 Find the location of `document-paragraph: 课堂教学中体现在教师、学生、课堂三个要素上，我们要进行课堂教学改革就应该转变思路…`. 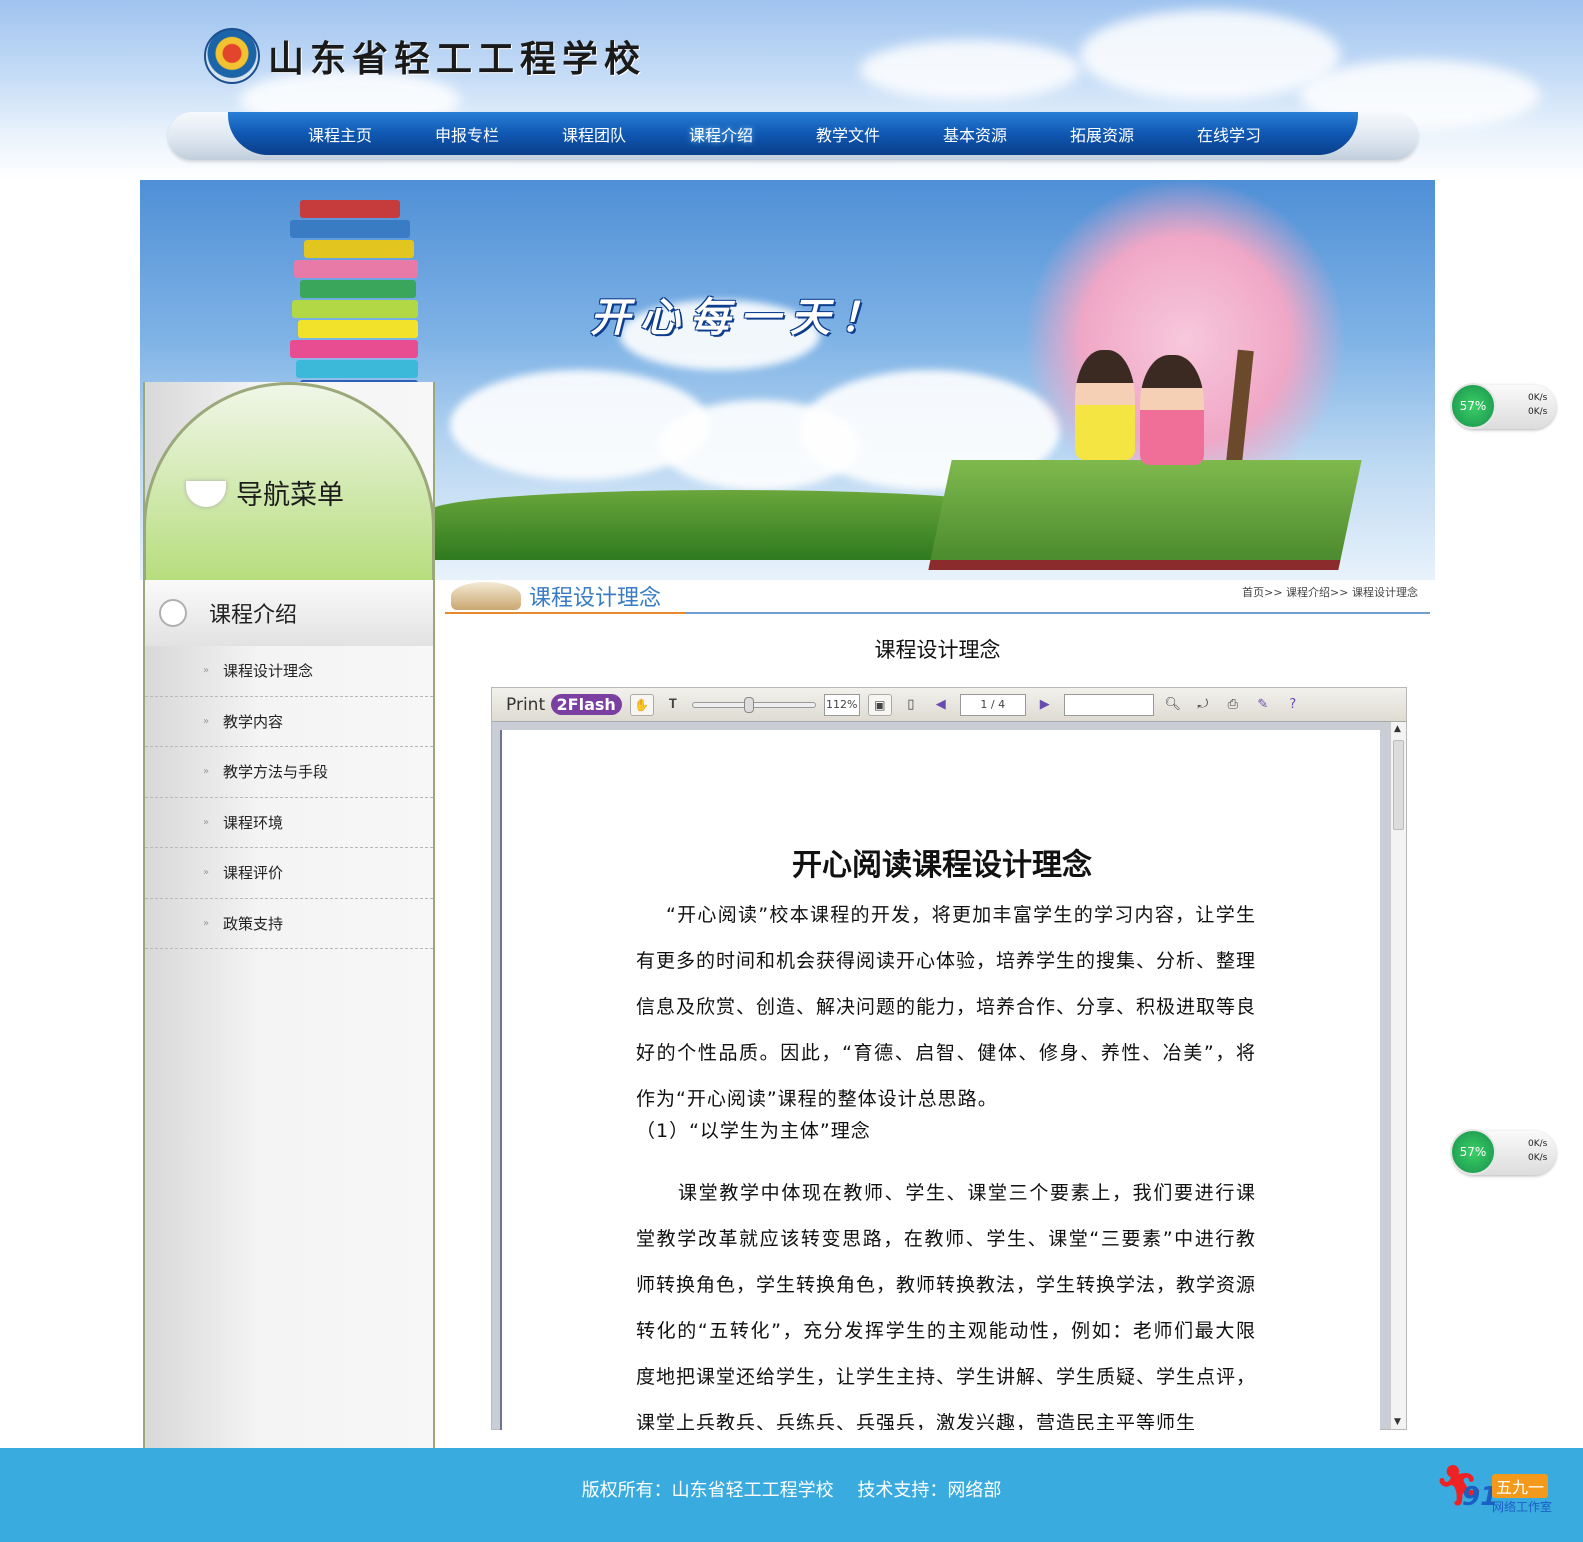

document-paragraph: 课堂教学中体现在教师、学生、课堂三个要素上，我们要进行课堂教学改革就应该转变思路… is located at coordinates (946, 1306).